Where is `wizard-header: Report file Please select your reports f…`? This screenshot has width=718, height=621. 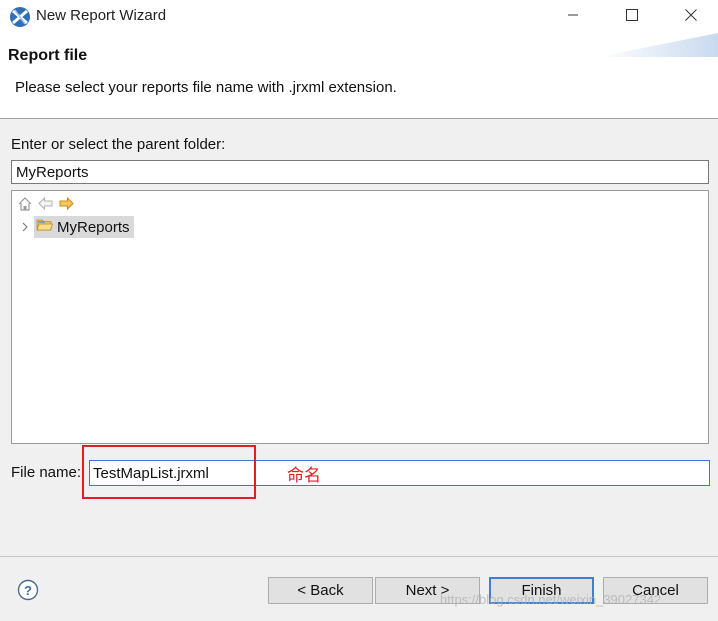 wizard-header: Report file Please select your reports f… is located at coordinates (359, 76).